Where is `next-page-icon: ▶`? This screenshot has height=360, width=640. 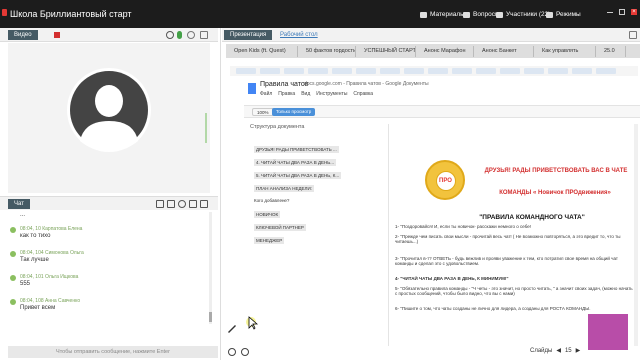 next-page-icon: ▶ is located at coordinates (578, 350).